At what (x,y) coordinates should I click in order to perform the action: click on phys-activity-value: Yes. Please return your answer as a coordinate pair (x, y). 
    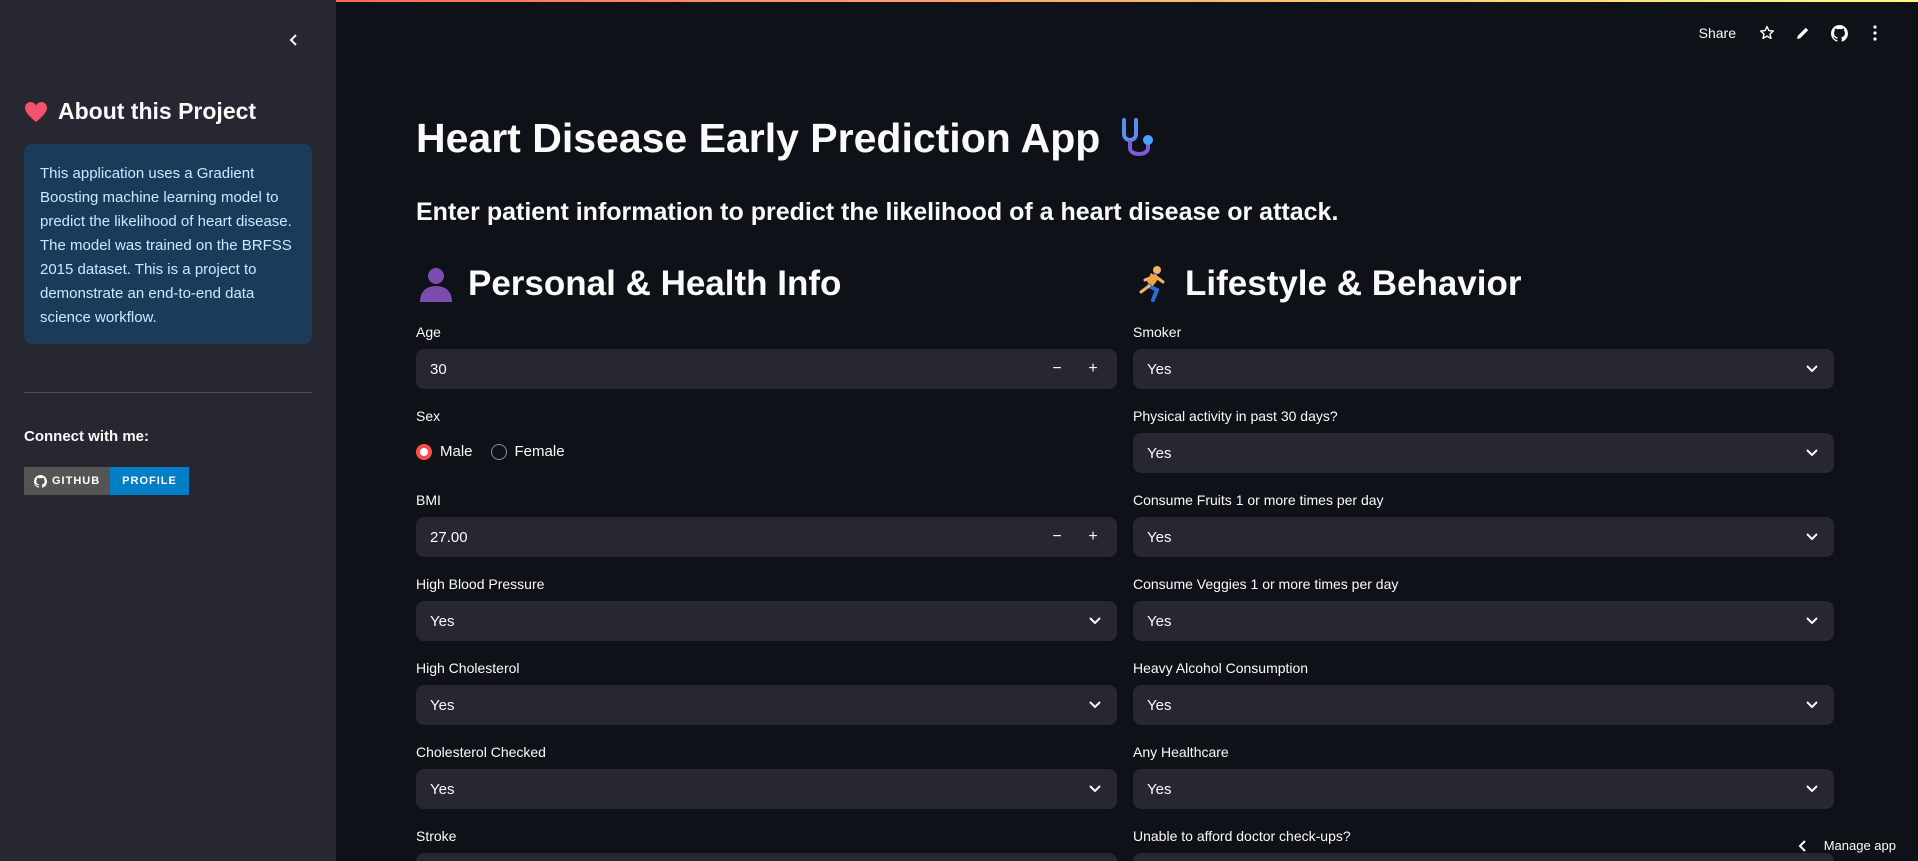
    Looking at the image, I should click on (1159, 453).